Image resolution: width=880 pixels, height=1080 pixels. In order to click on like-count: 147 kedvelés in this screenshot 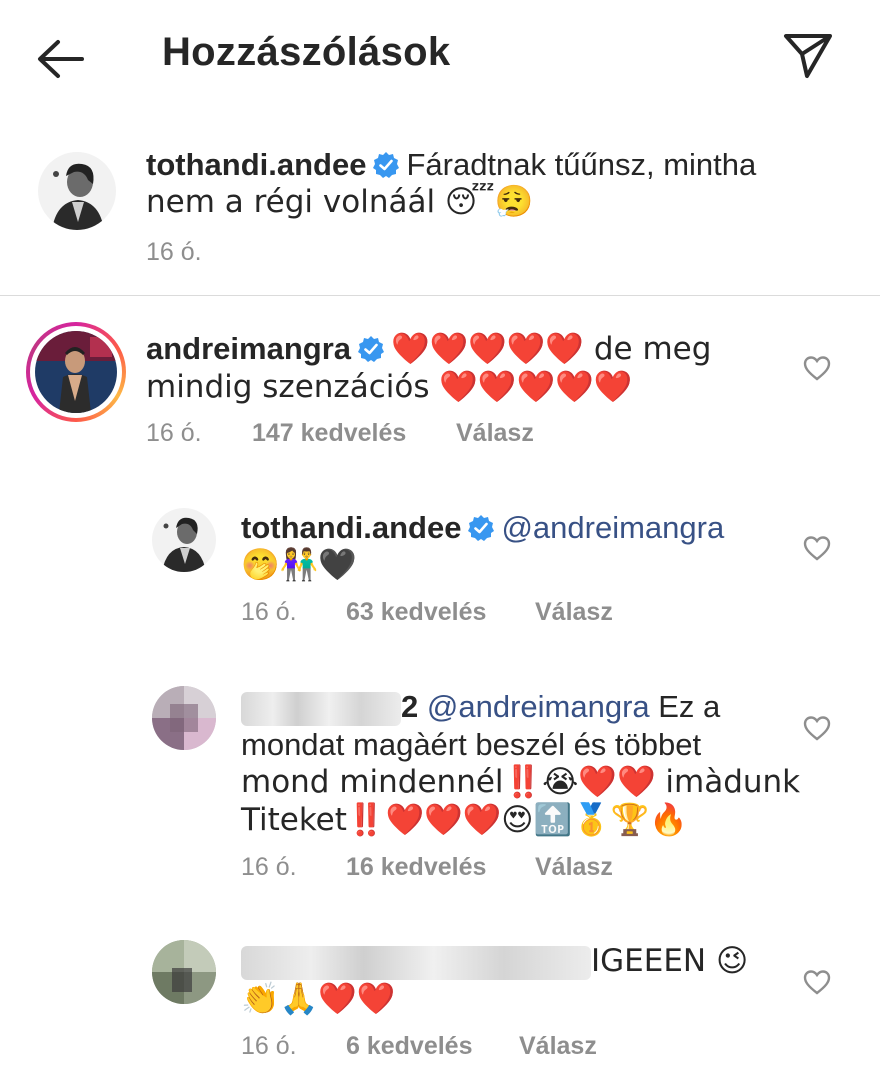, I will do `click(329, 433)`.